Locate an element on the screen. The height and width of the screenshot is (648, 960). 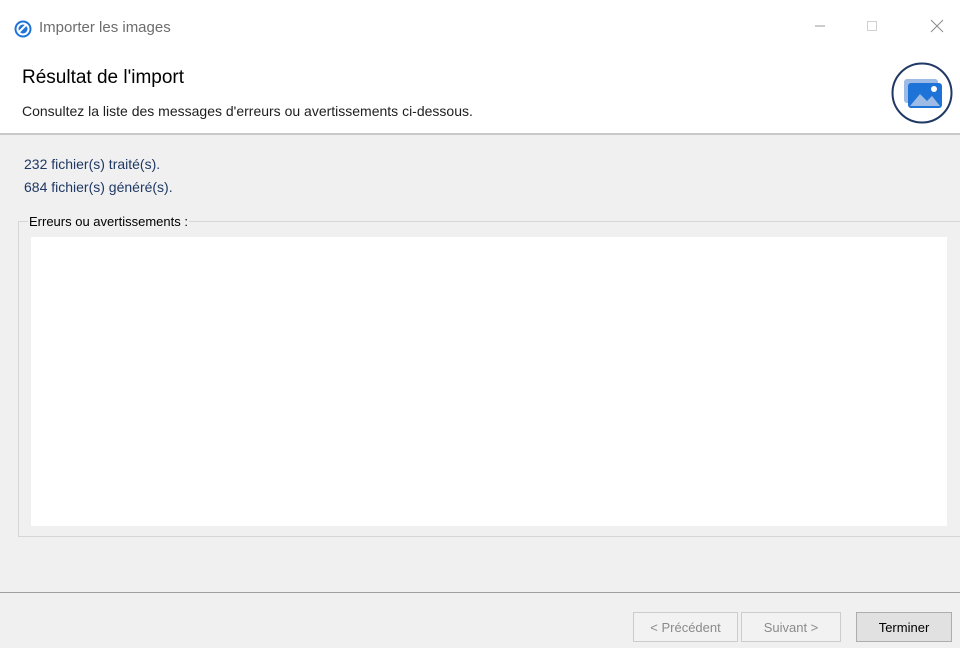
maximize-button is located at coordinates (872, 28).